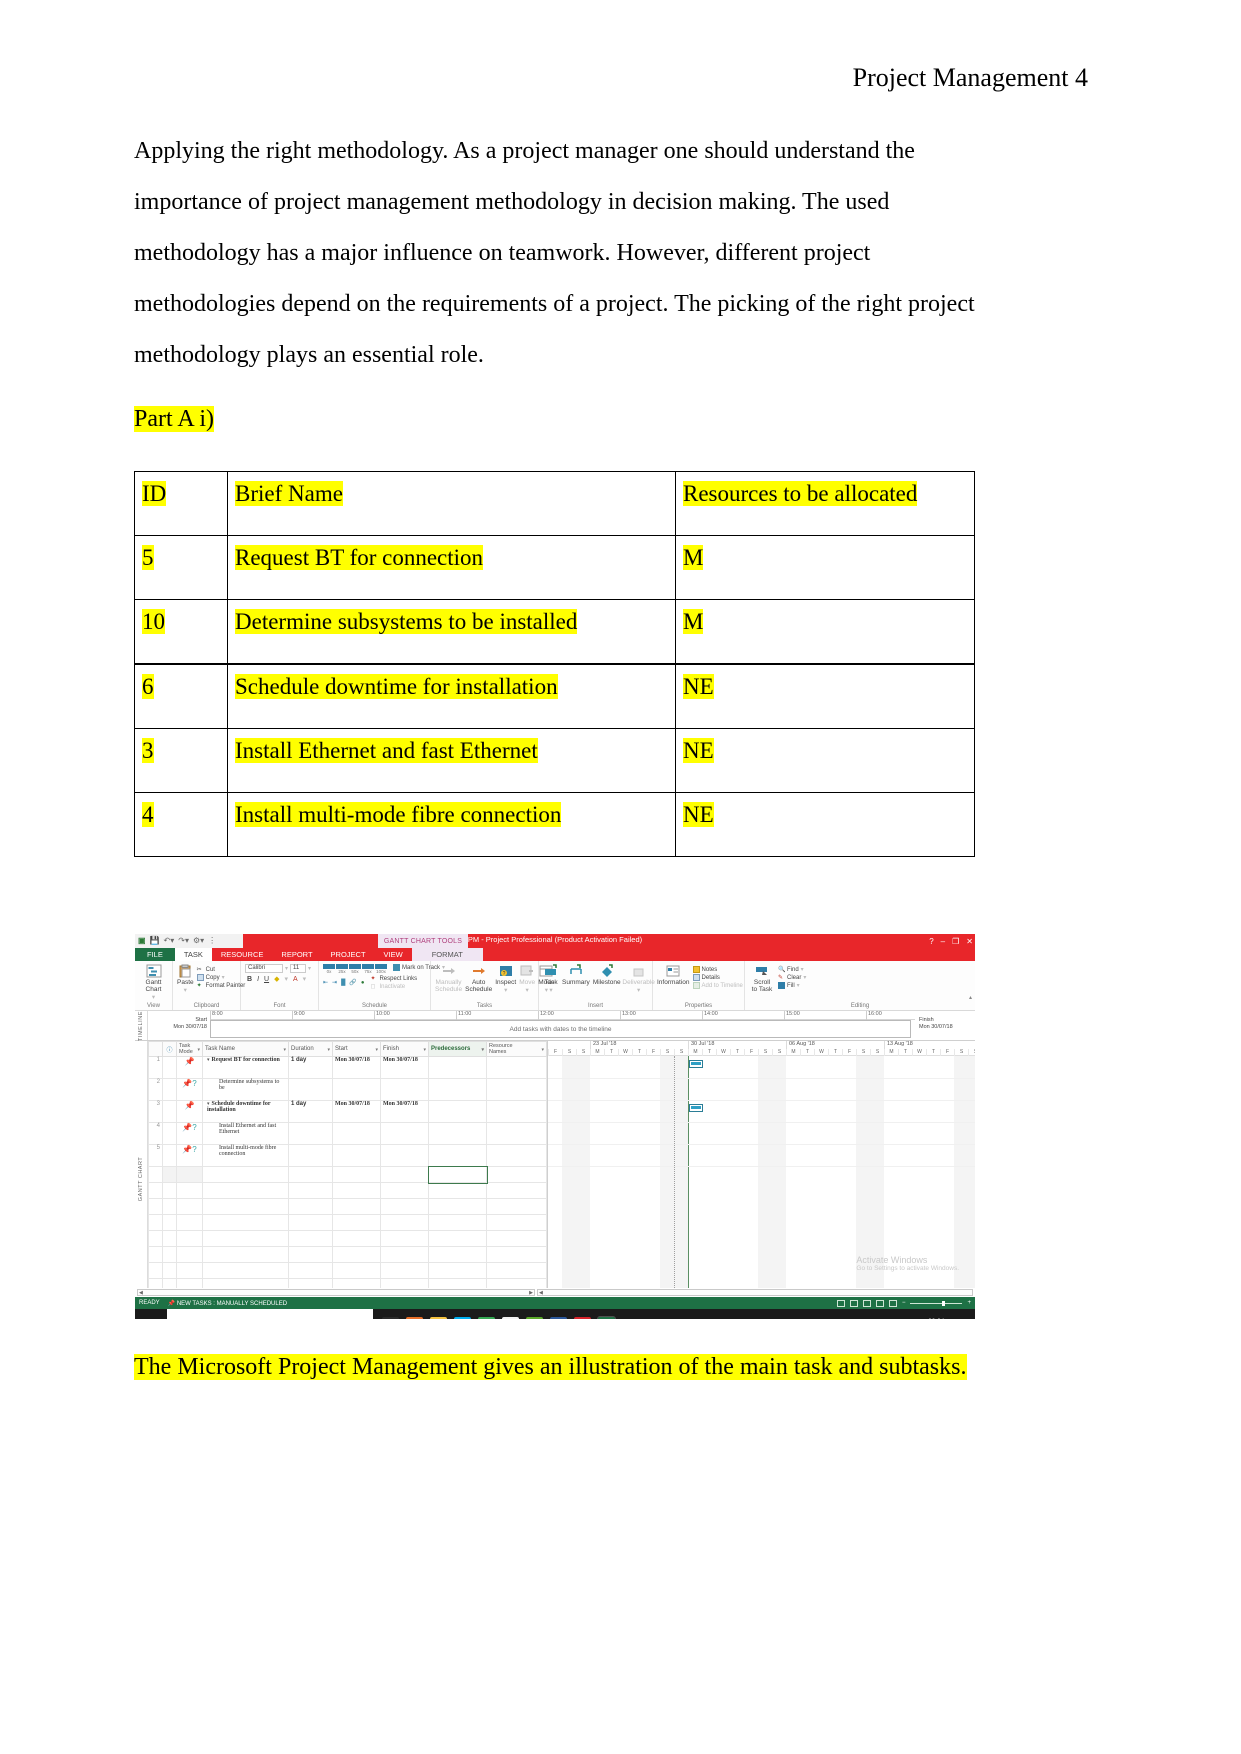 The height and width of the screenshot is (1754, 1241). What do you see at coordinates (673, 975) in the screenshot?
I see `information-button: Information` at bounding box center [673, 975].